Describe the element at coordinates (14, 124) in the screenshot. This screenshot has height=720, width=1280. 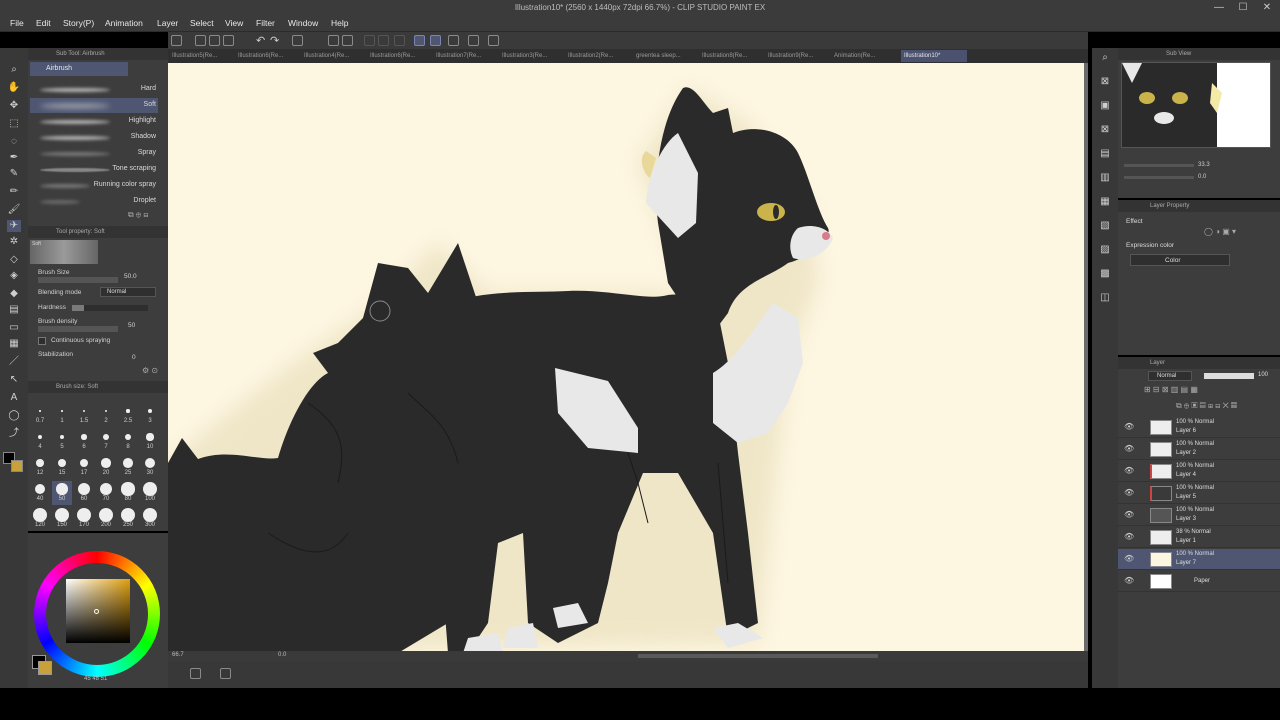
I see `select-tool-icon: ⬚` at that location.